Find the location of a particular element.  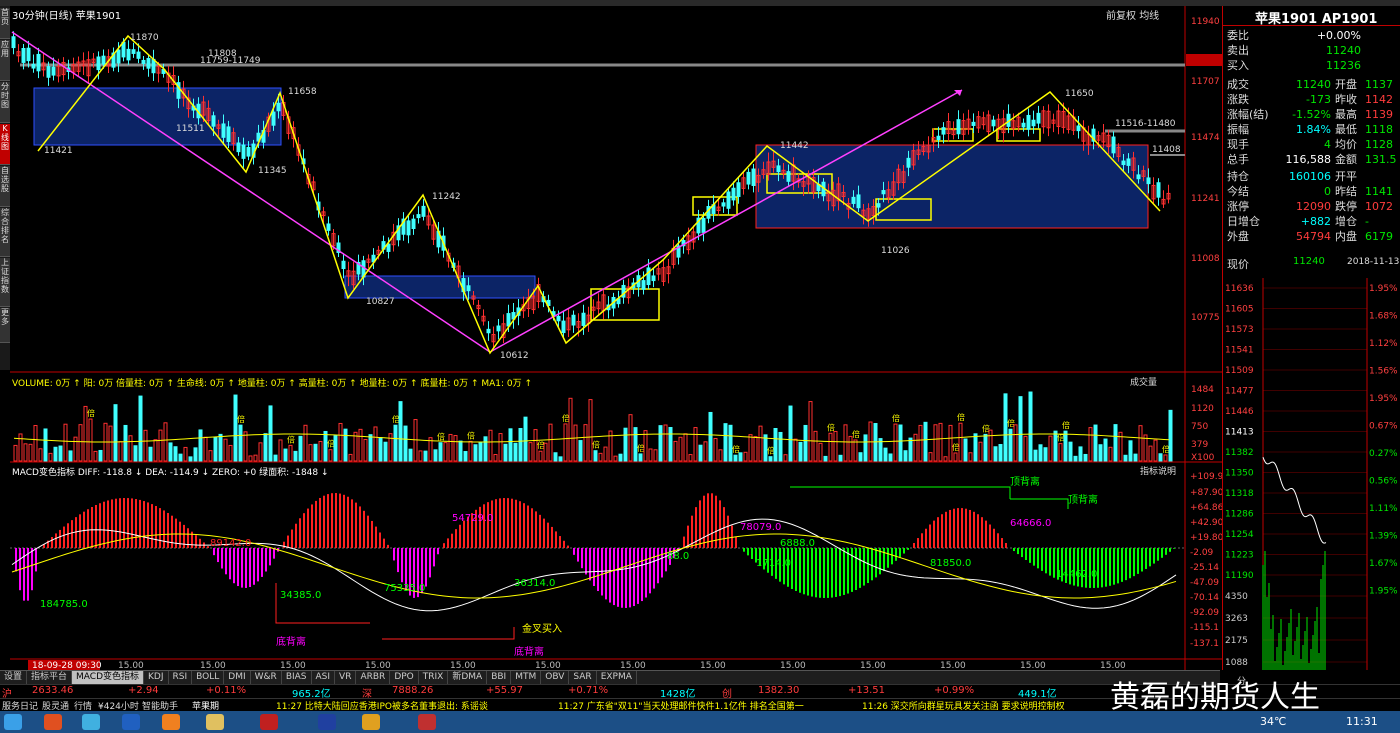

indicator-tab: MTM is located at coordinates (526, 677).